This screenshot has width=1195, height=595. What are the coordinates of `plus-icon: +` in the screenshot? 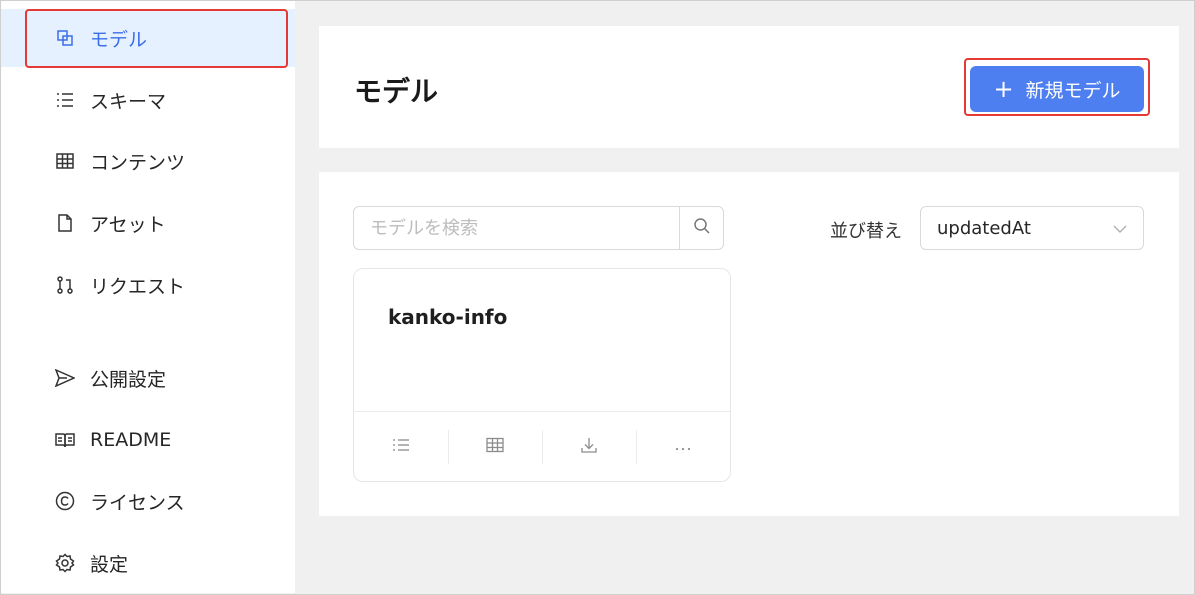 It's located at (1003, 89).